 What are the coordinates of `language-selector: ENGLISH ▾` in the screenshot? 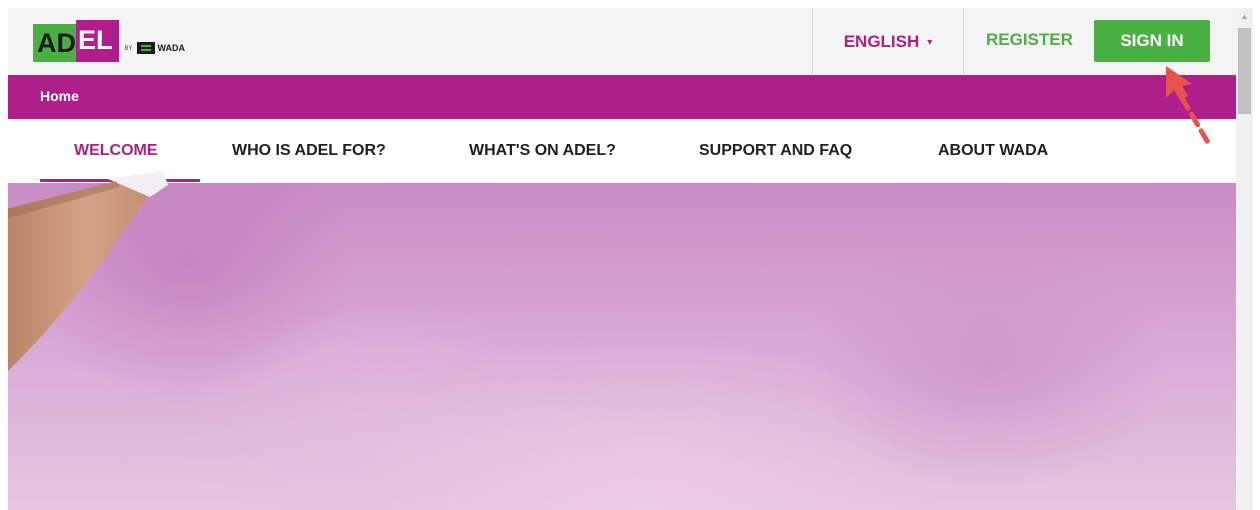 It's located at (888, 41).